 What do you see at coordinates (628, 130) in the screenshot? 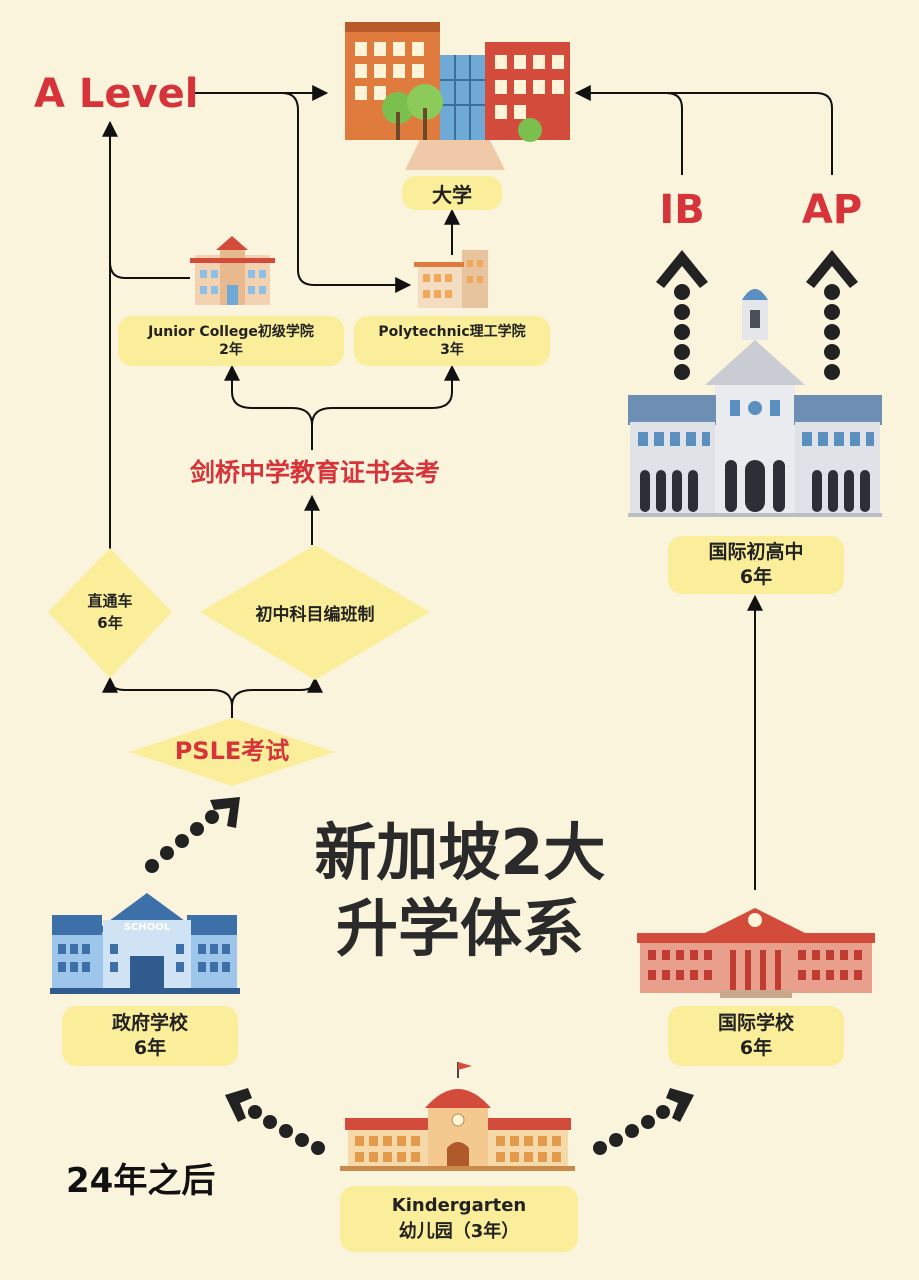
I see `ib-ap-to-university-arrow` at bounding box center [628, 130].